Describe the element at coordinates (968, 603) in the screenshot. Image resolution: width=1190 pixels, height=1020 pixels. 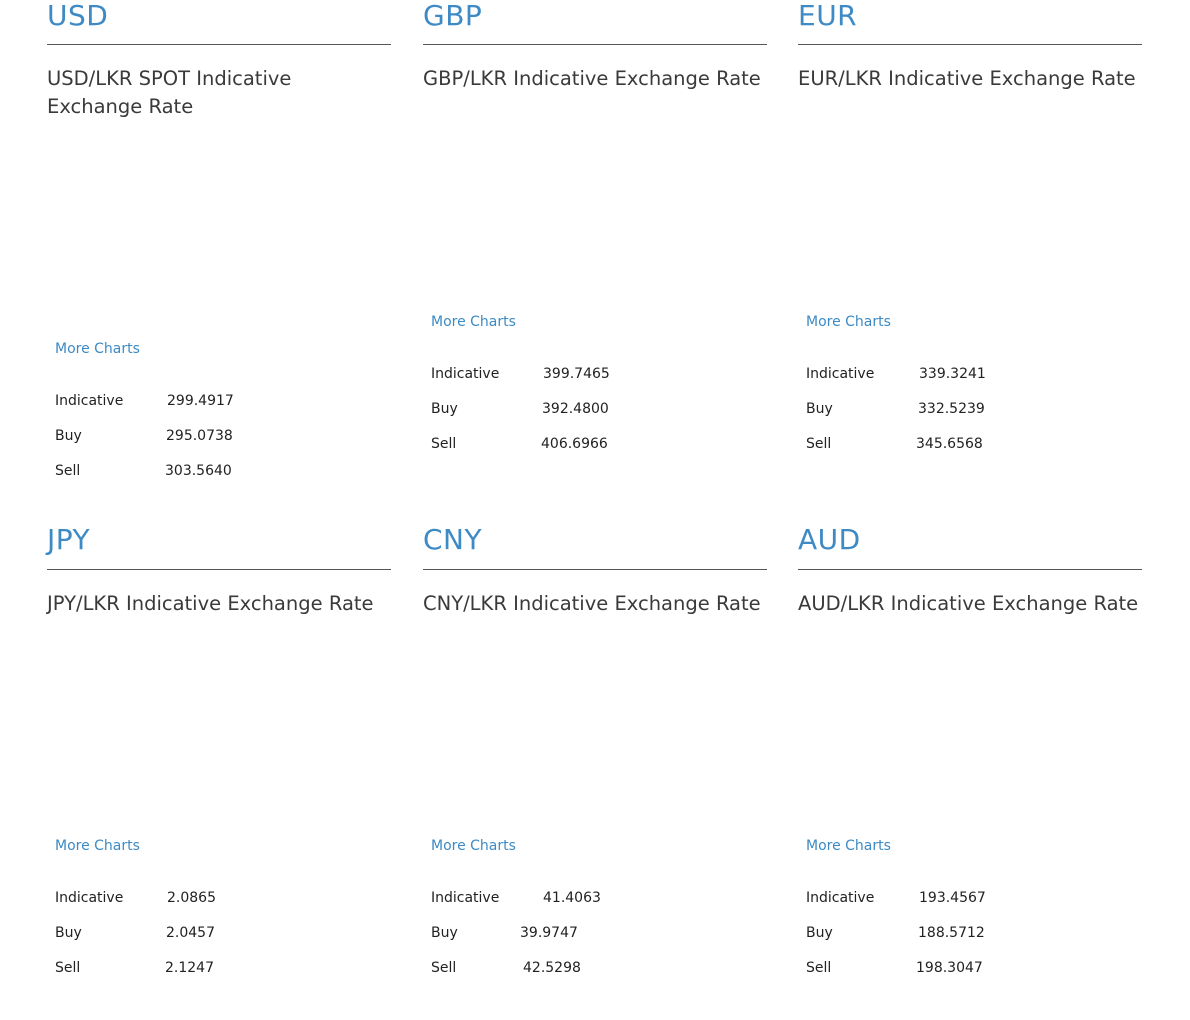
I see `card-title: AUD/LKR Indicative Exchange Rate` at that location.